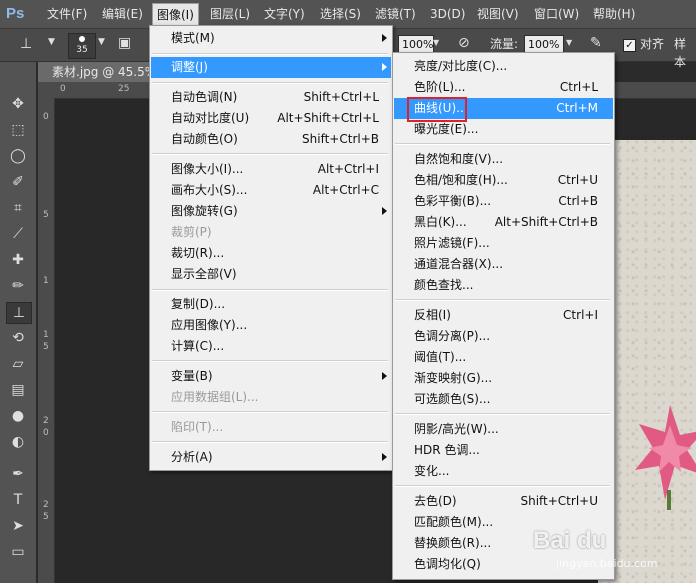 This screenshot has width=696, height=583. I want to click on flower-image, so click(665, 457).